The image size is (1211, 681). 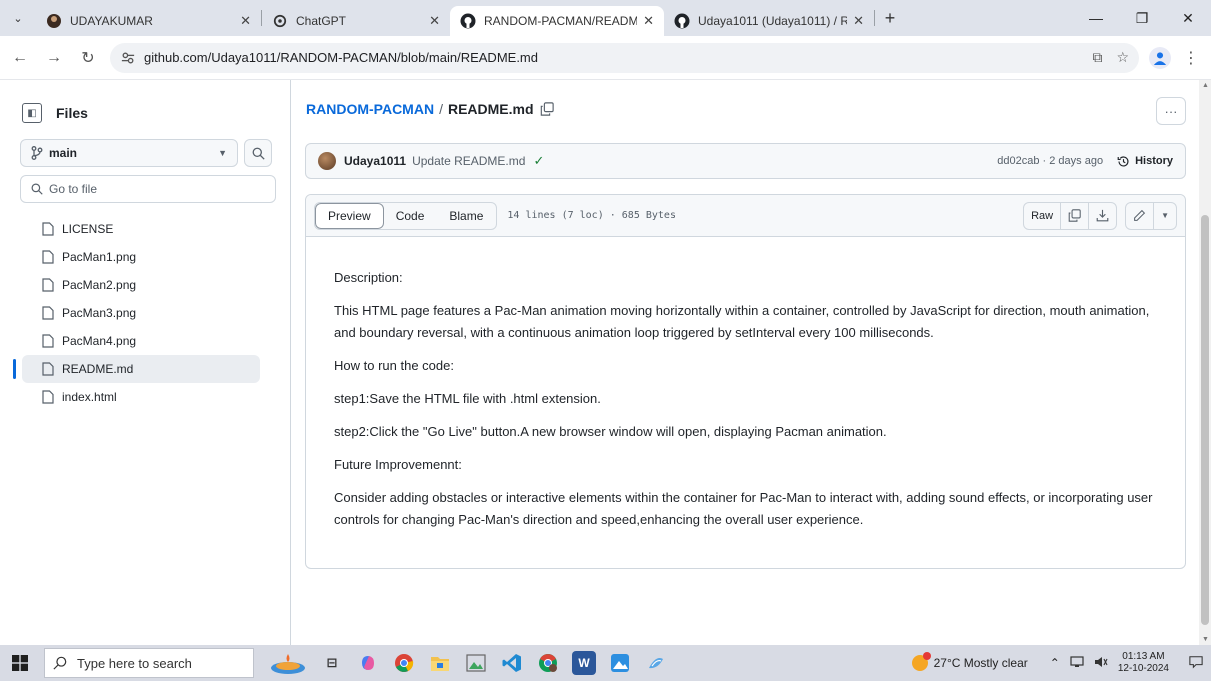 What do you see at coordinates (88, 229) in the screenshot?
I see `file-name: LICENSE` at bounding box center [88, 229].